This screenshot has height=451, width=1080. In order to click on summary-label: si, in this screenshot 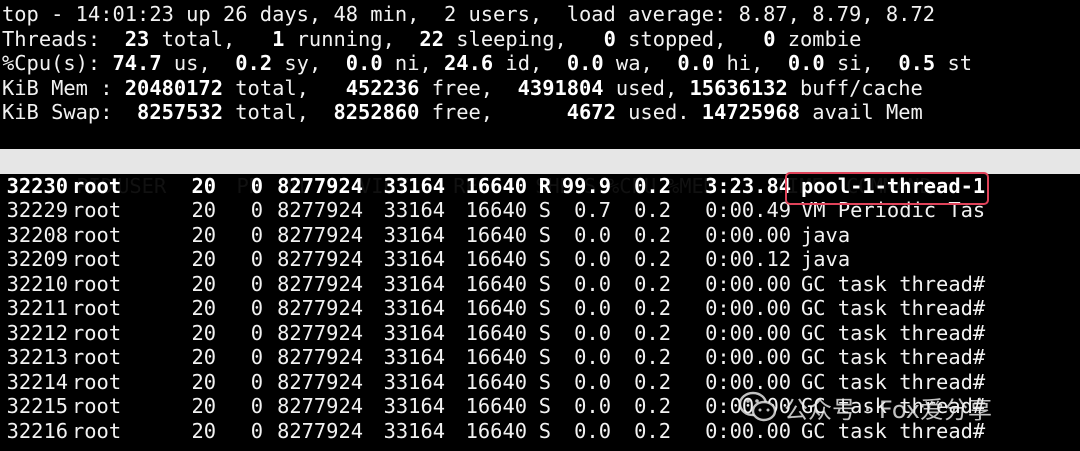, I will do `click(861, 63)`.